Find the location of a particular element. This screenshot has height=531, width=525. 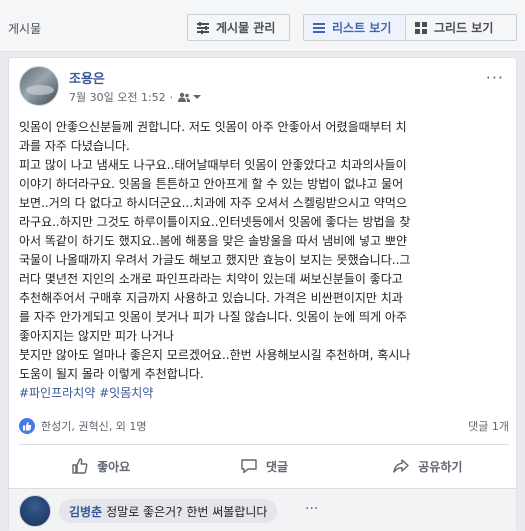

comment-text: 정말로 좋은거? 한번 써볼랍니다 is located at coordinates (187, 512).